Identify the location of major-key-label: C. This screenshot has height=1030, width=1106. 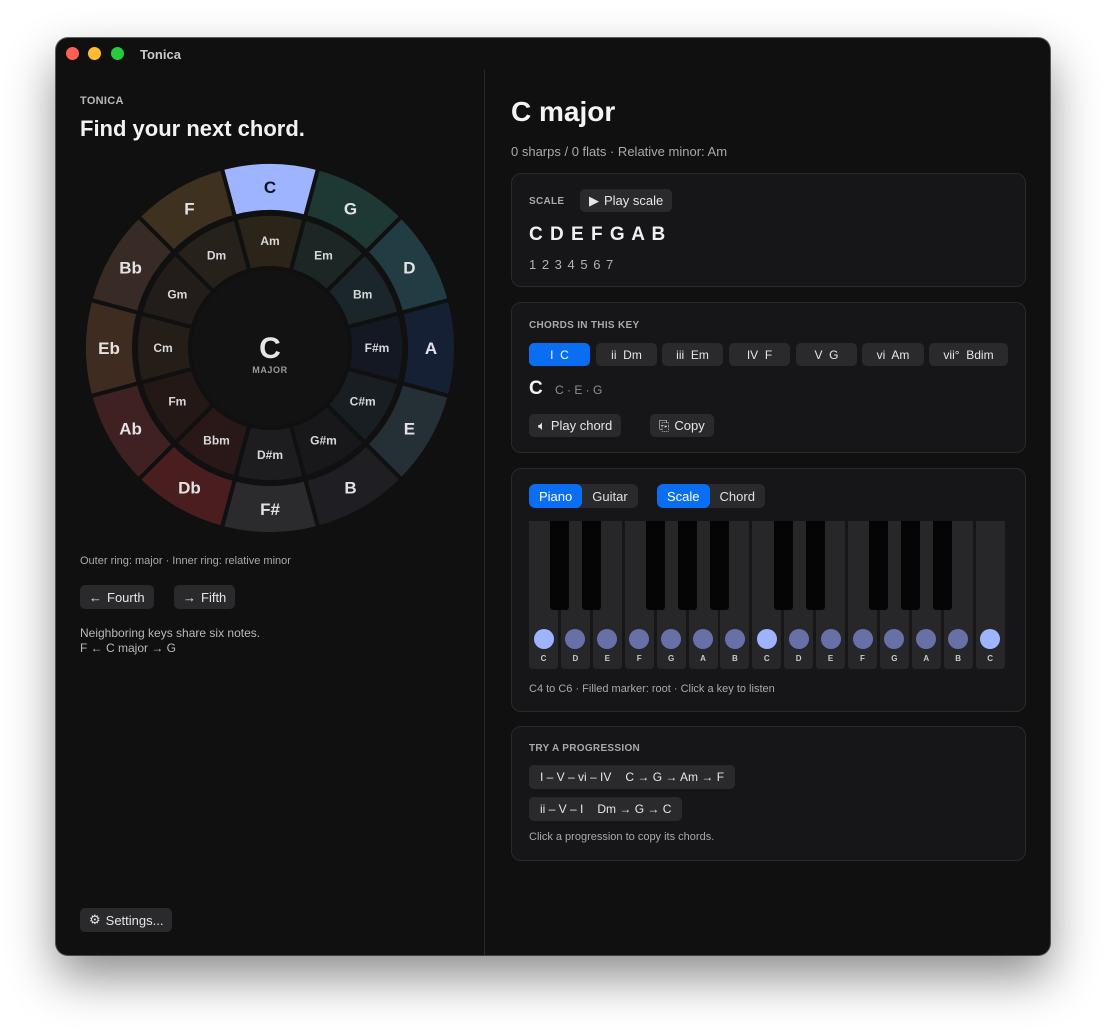
(270, 187).